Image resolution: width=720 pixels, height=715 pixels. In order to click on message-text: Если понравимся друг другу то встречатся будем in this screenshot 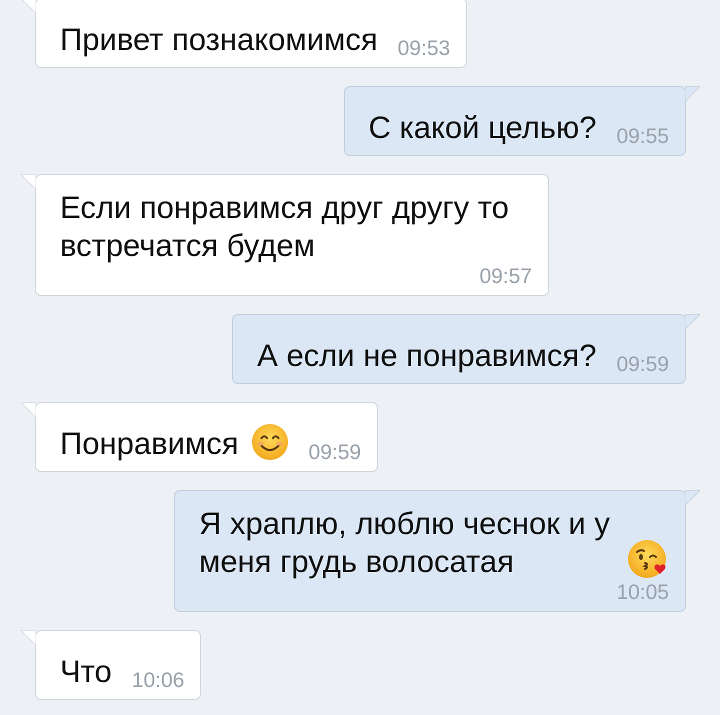, I will do `click(285, 227)`.